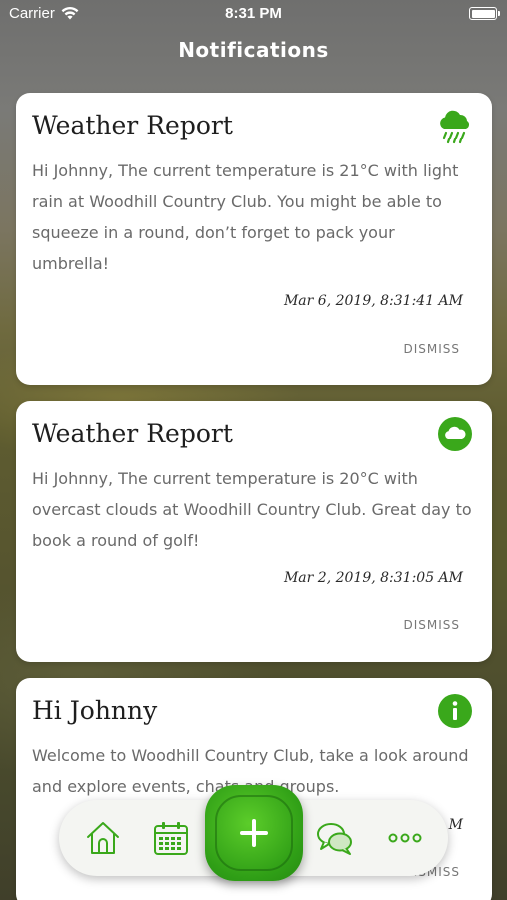 This screenshot has width=507, height=900. Describe the element at coordinates (373, 578) in the screenshot. I see `notification-date: Mar 2, 2019, 8:31:05 AM` at that location.